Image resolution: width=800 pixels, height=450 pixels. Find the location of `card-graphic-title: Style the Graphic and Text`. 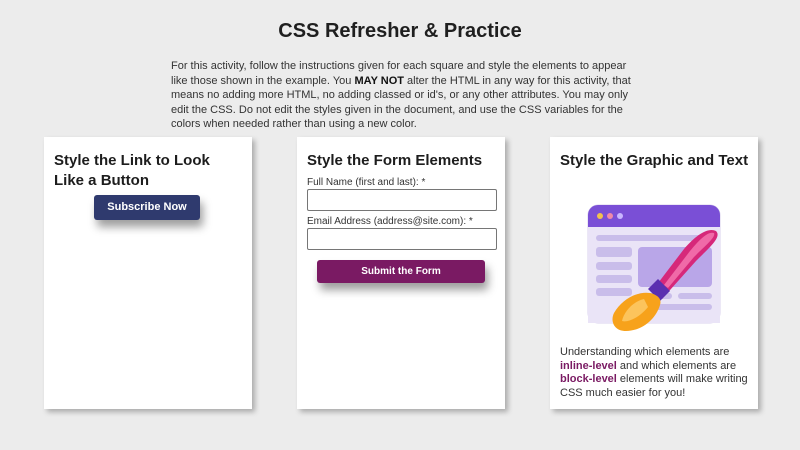

card-graphic-title: Style the Graphic and Text is located at coordinates (654, 160).